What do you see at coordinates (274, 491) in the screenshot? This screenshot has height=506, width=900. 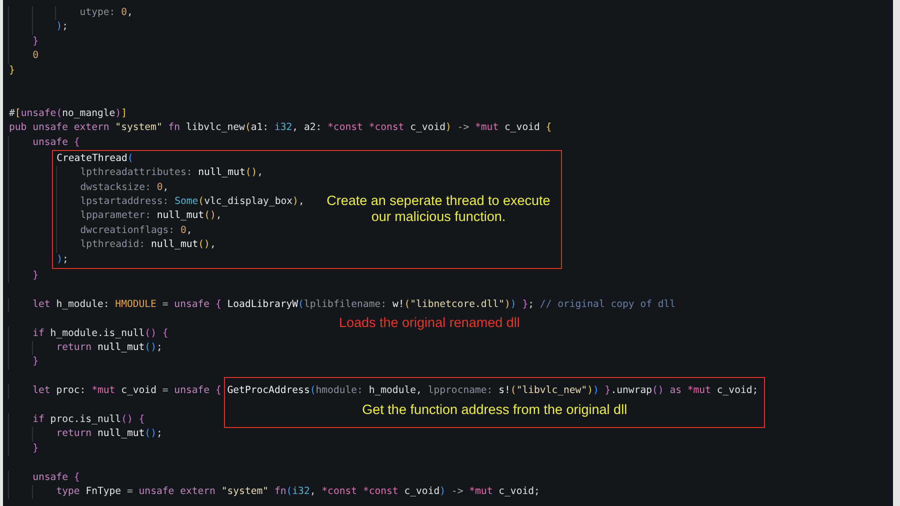 I see `code-line: type FnType = unsafe extern "system" fn(i32, *const *const c_void) -> *mut c_void;` at bounding box center [274, 491].